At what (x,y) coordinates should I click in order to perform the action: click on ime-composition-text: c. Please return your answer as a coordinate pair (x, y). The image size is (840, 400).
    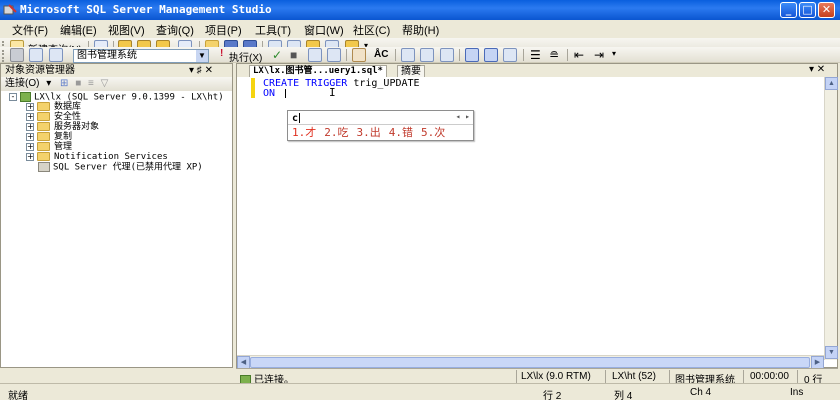
    Looking at the image, I should click on (295, 118).